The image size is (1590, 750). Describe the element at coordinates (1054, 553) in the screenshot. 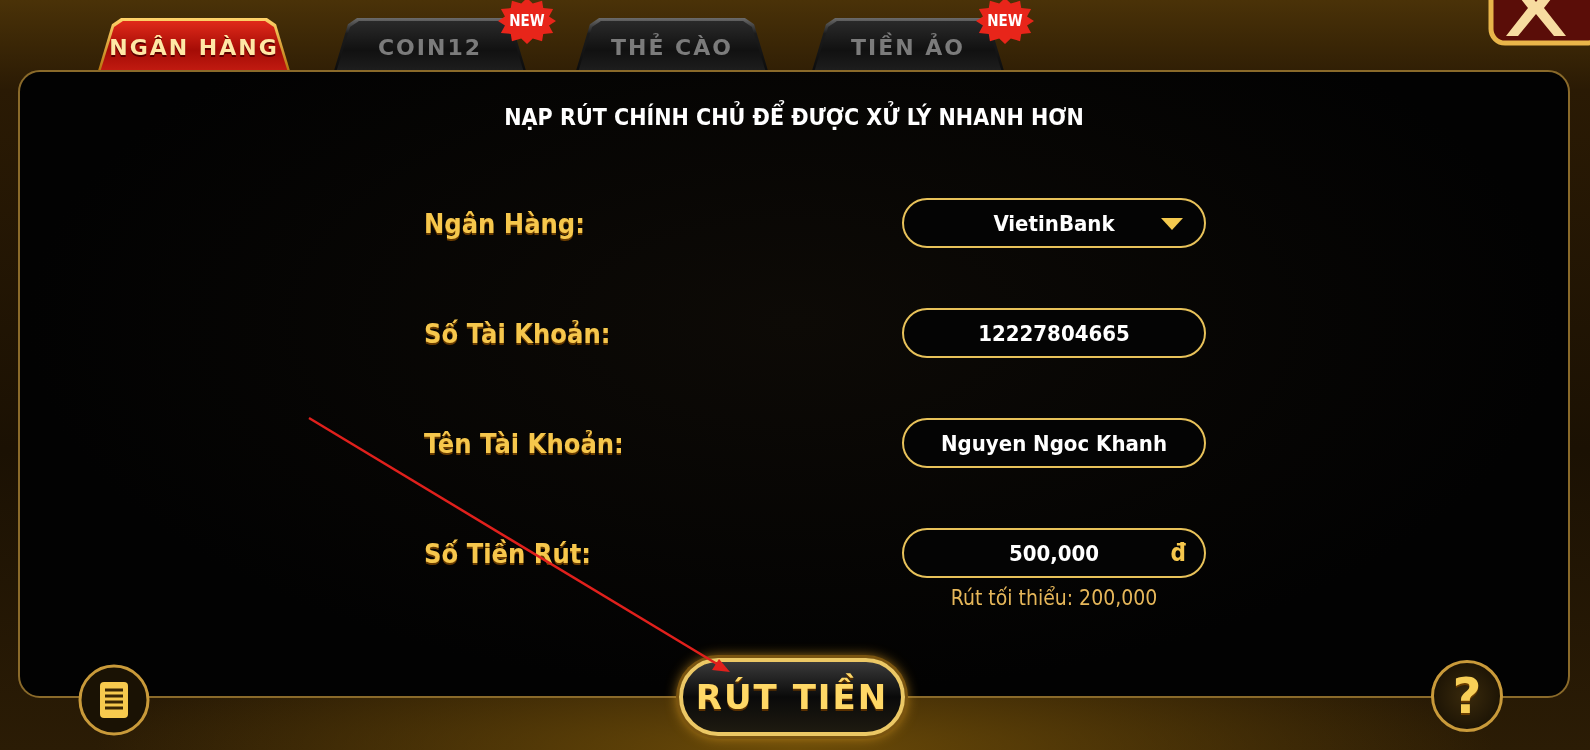

I see `amount-field: 500,000 đ` at that location.